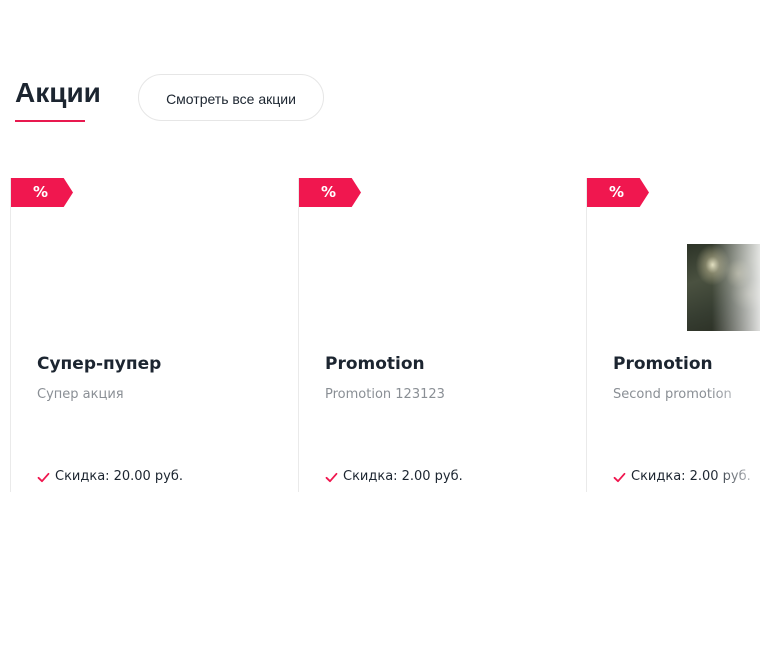 Image resolution: width=760 pixels, height=671 pixels. What do you see at coordinates (99, 364) in the screenshot?
I see `promotion-title: Супер-пупер` at bounding box center [99, 364].